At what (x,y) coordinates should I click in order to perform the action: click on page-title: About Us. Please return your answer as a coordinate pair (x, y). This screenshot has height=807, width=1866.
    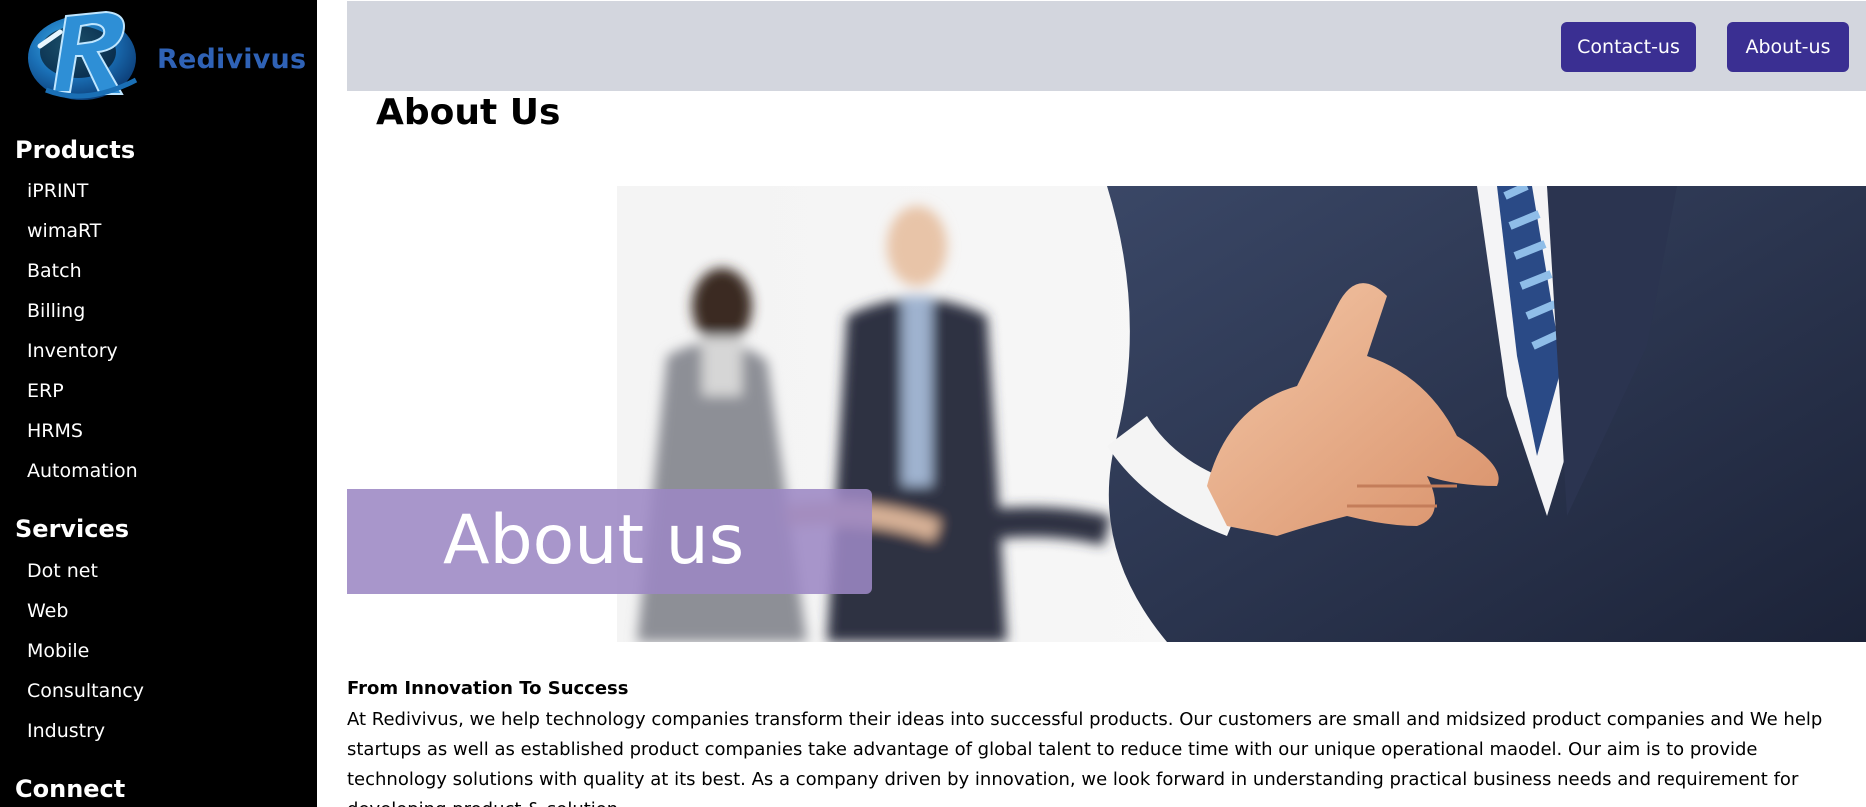
    Looking at the image, I should click on (468, 112).